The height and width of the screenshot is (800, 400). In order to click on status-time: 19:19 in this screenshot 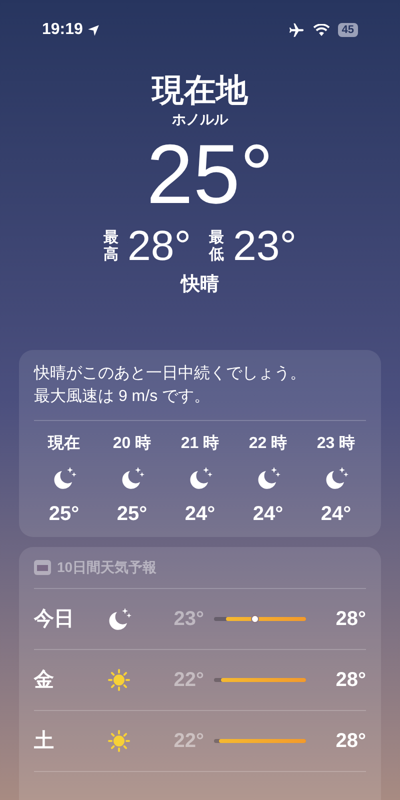, I will do `click(62, 30)`.